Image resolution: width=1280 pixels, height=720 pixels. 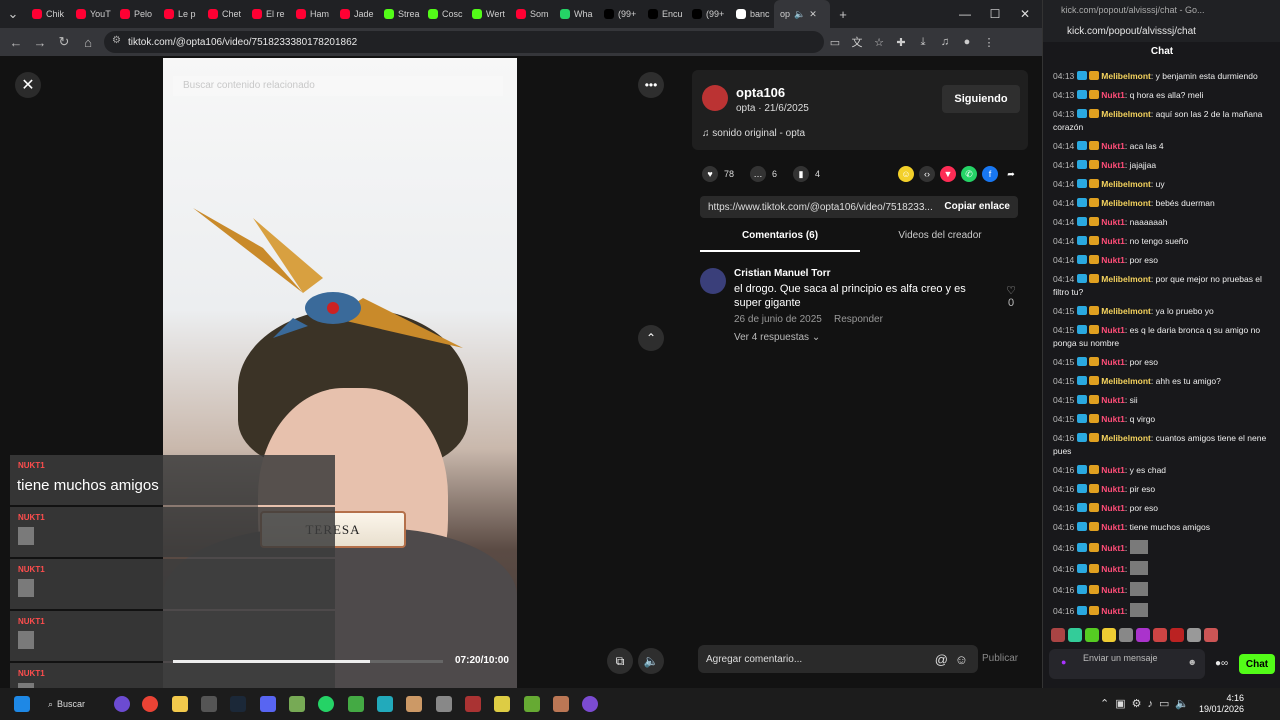 I want to click on media-icon: ♫, so click(x=945, y=42).